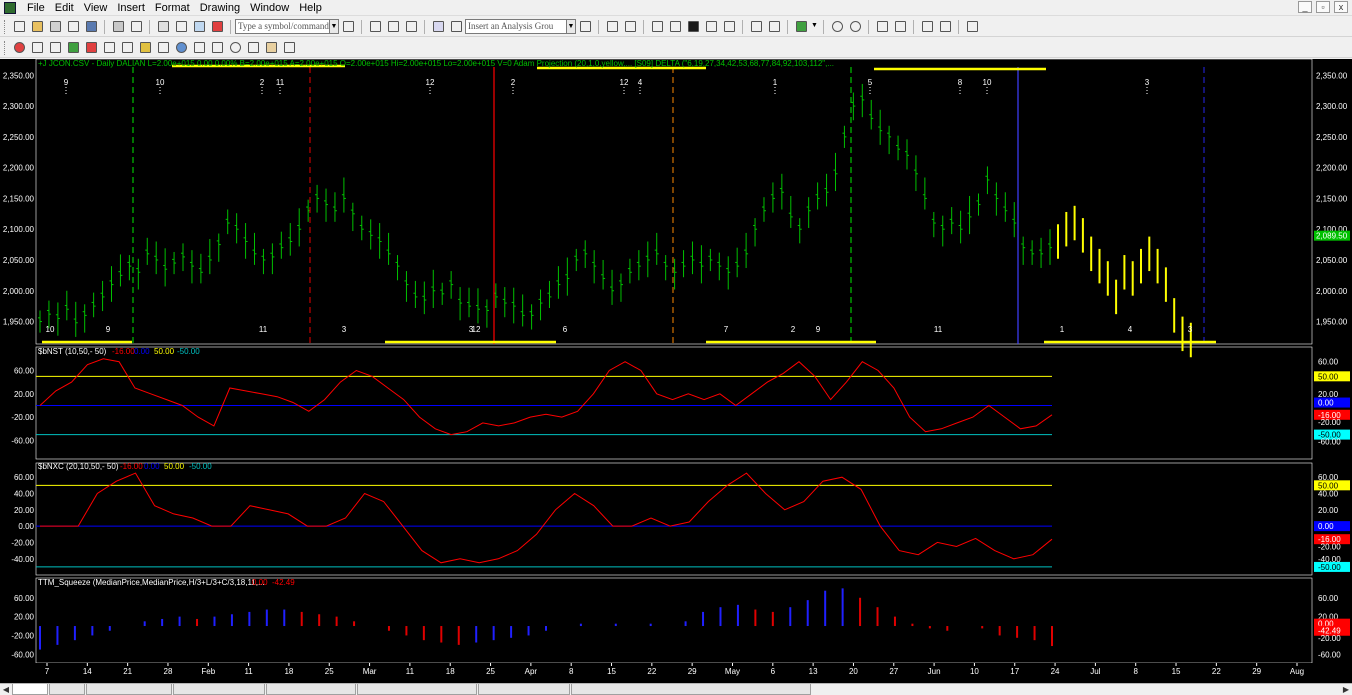 This screenshot has height=695, width=1352. I want to click on print-icon, so click(118, 27).